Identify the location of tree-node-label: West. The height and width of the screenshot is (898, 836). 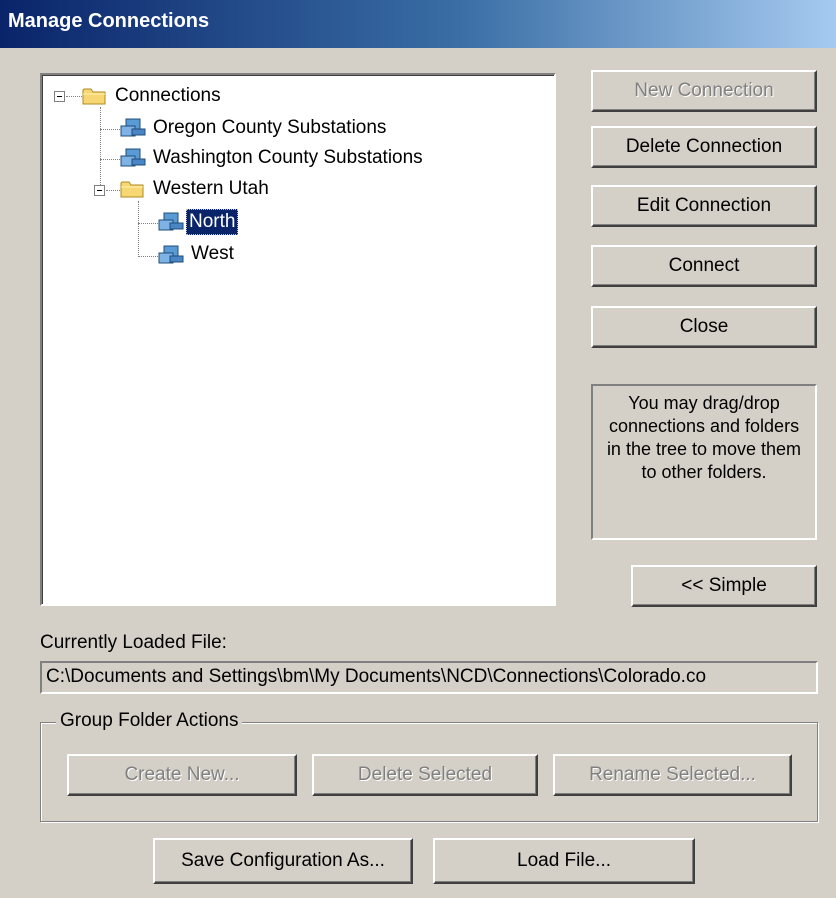
(212, 253).